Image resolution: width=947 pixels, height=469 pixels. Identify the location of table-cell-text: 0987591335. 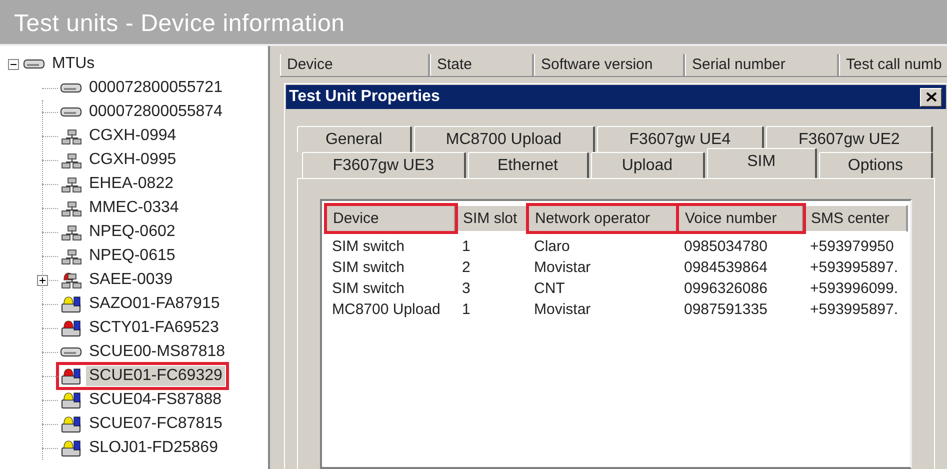
(725, 309).